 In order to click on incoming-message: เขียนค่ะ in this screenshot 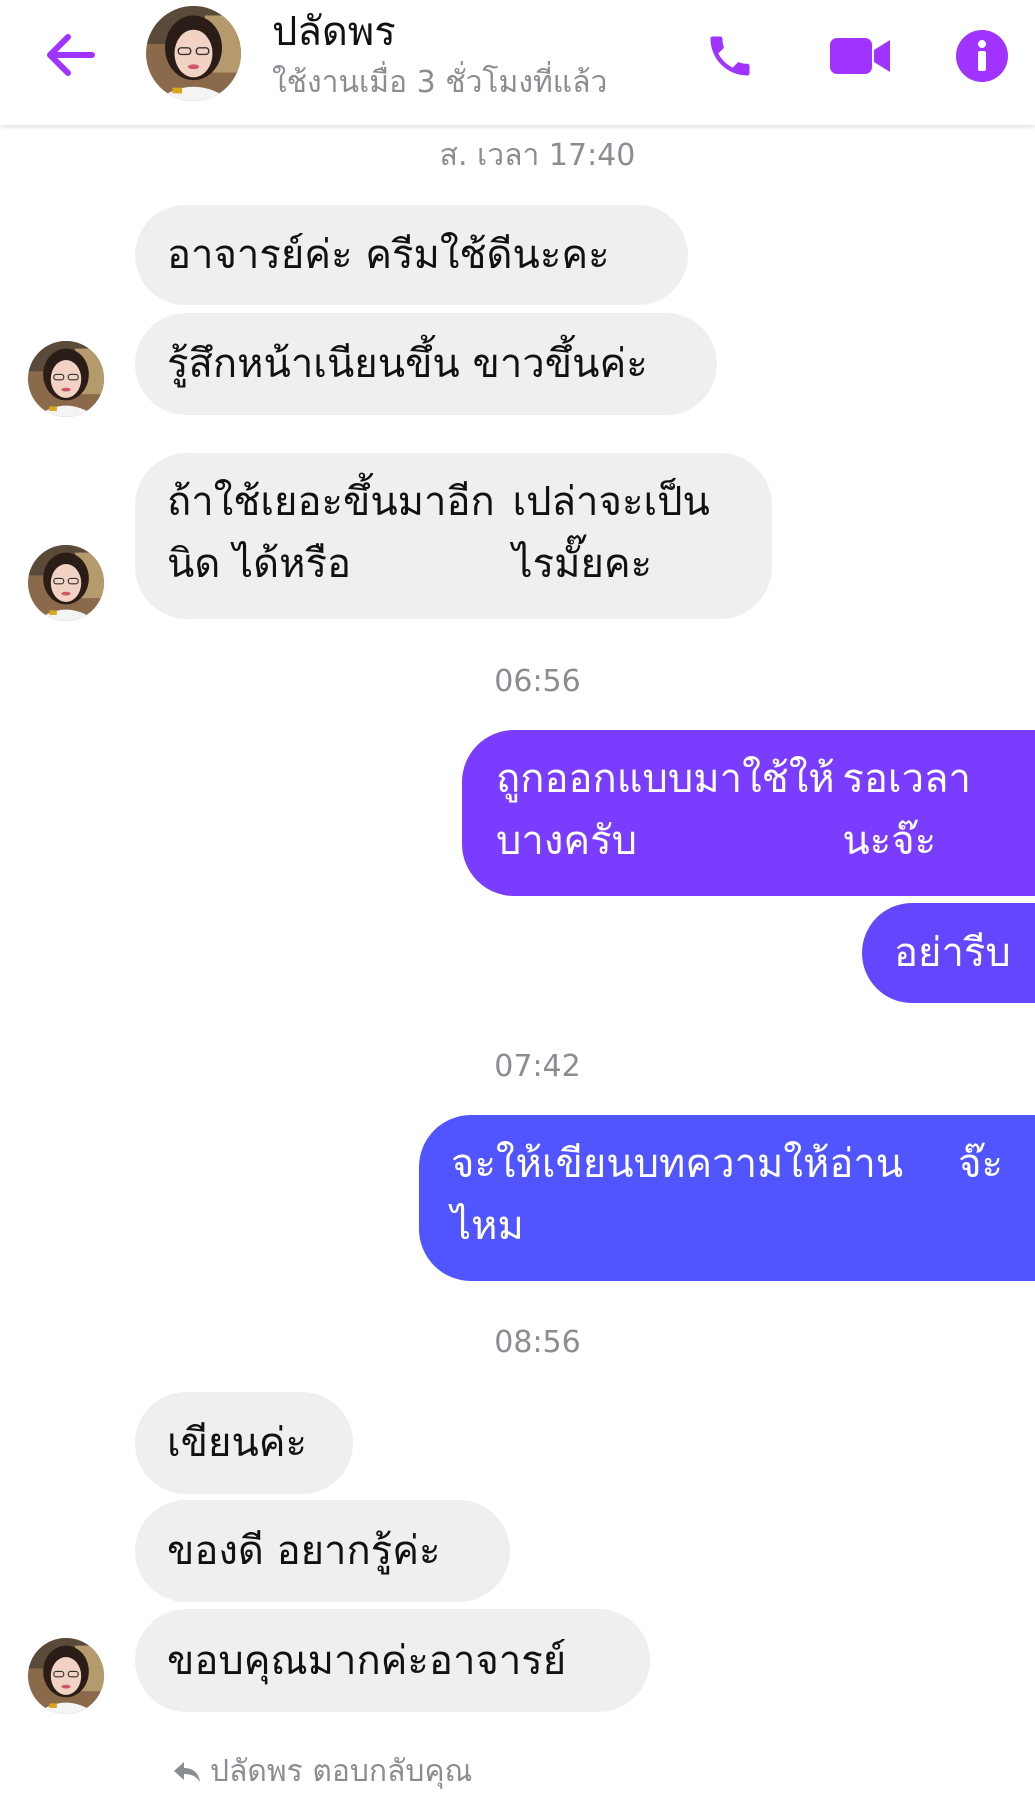, I will do `click(244, 1443)`.